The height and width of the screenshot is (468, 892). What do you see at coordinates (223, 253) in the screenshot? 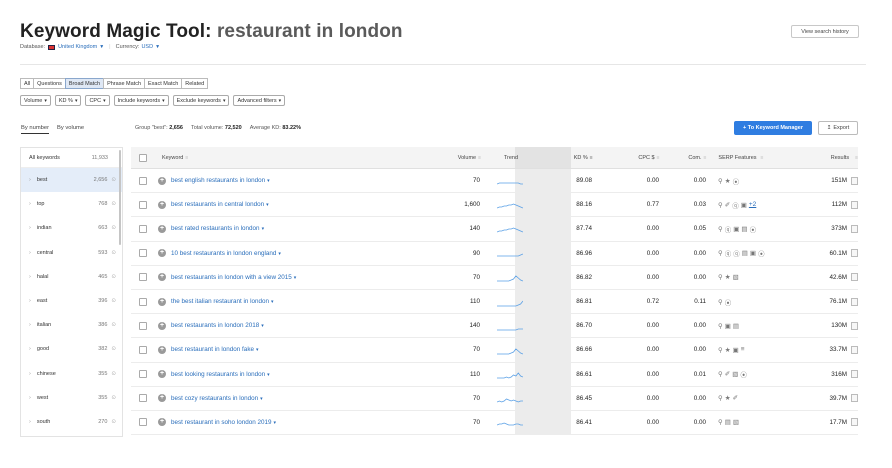
I see `keyword-link: 10 best restaurants in london england` at bounding box center [223, 253].